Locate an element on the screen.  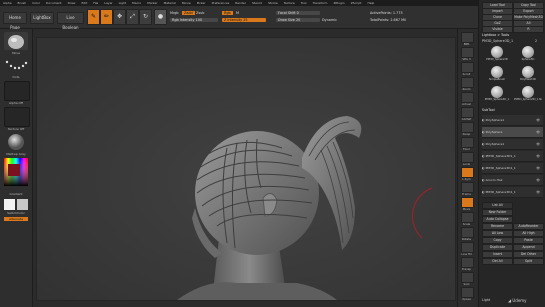
tray-autoreorder-button: AutoReorder is located at coordinates (528, 226).